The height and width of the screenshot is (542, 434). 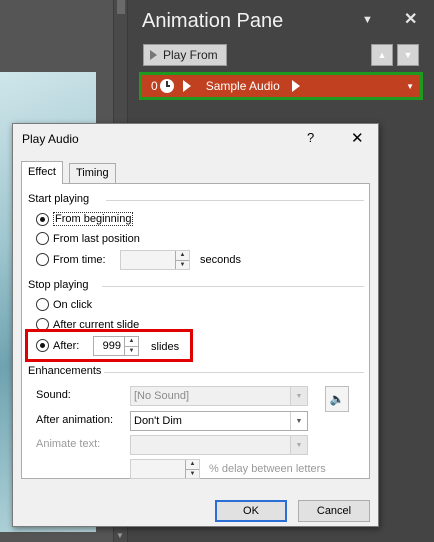 I want to click on play-from-button: Play From, so click(x=185, y=55).